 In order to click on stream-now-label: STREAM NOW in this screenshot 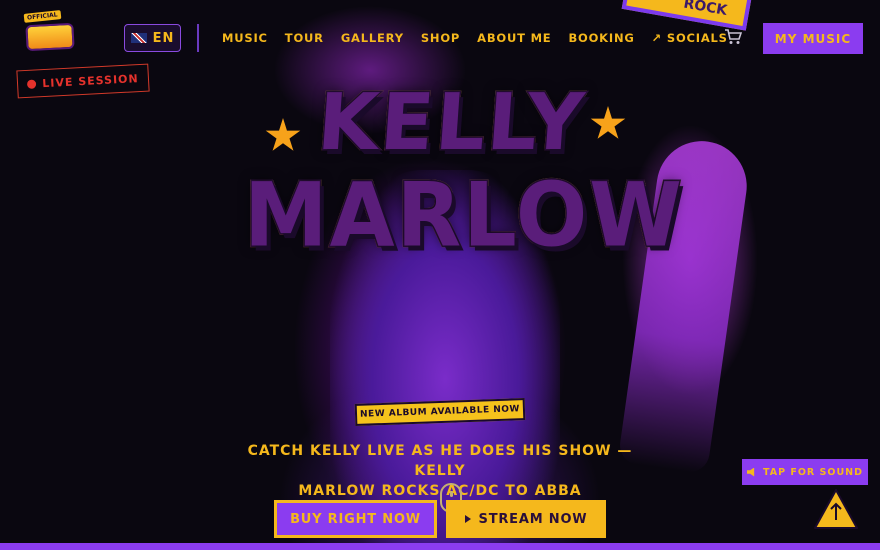, I will do `click(533, 519)`.